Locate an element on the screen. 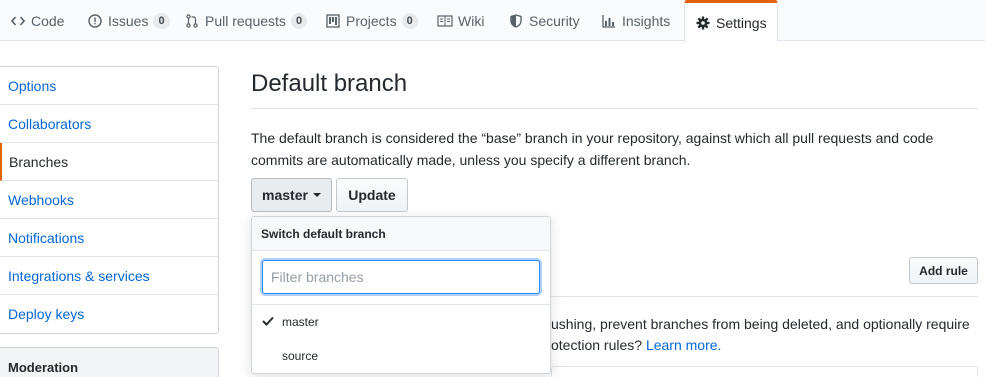 The height and width of the screenshot is (377, 985). tab-insights: Insights is located at coordinates (635, 20).